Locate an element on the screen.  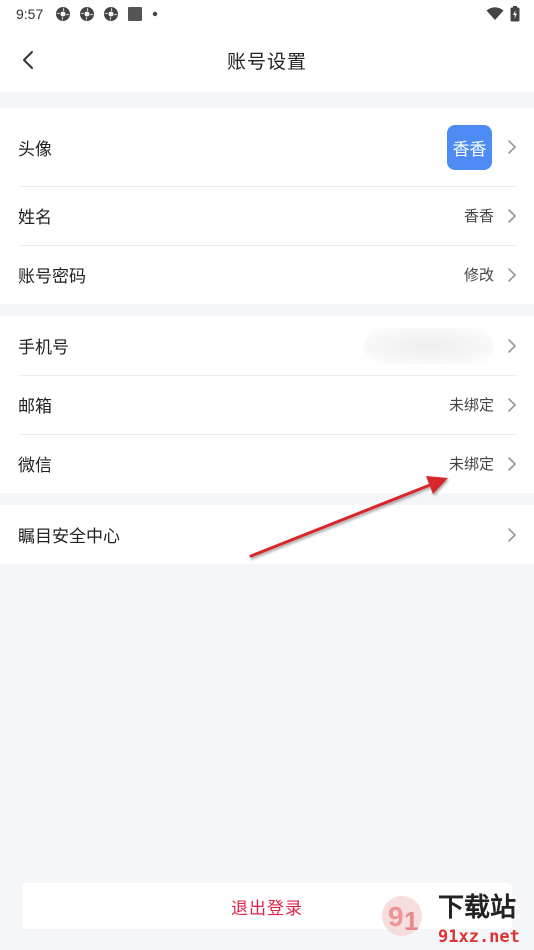
status-time: 9:57 is located at coordinates (30, 14).